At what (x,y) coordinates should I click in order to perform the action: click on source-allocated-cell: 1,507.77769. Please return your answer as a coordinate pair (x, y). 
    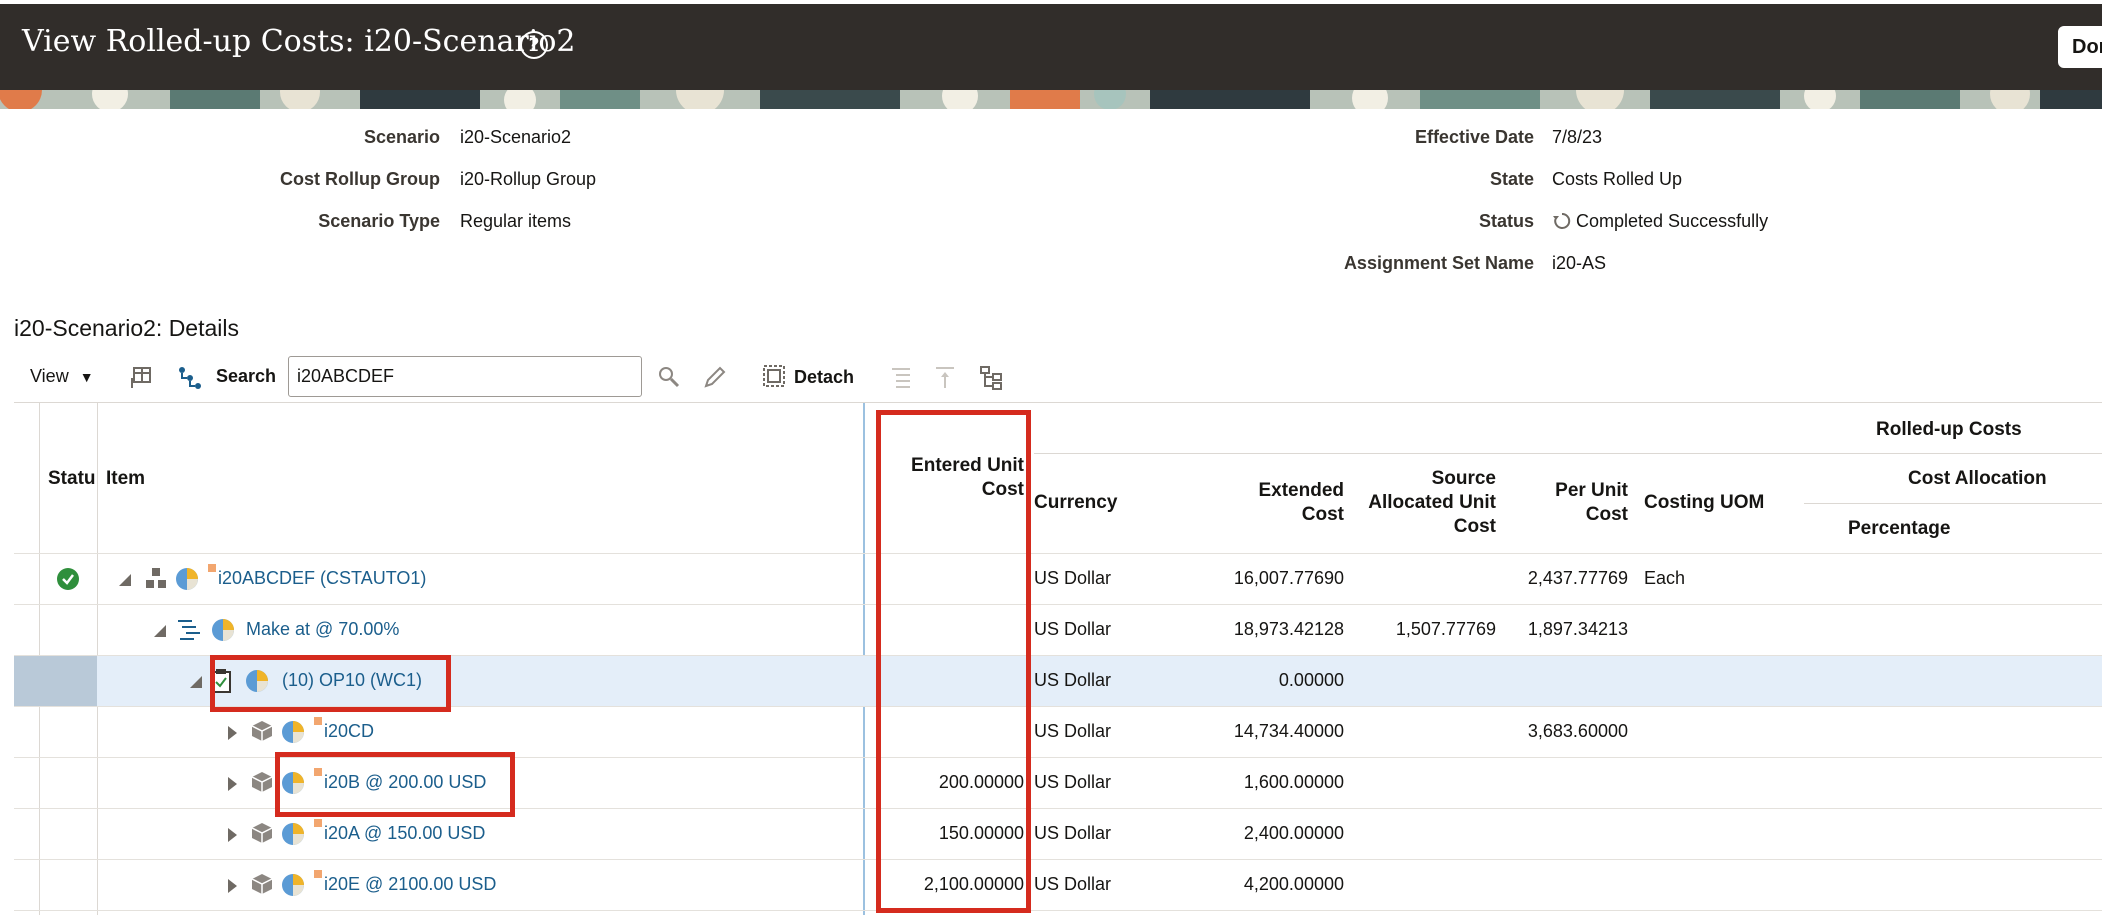
    Looking at the image, I should click on (1445, 629).